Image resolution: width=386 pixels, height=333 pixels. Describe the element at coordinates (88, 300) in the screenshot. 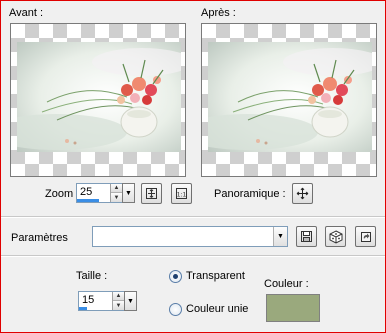

I see `size-value: 15` at that location.